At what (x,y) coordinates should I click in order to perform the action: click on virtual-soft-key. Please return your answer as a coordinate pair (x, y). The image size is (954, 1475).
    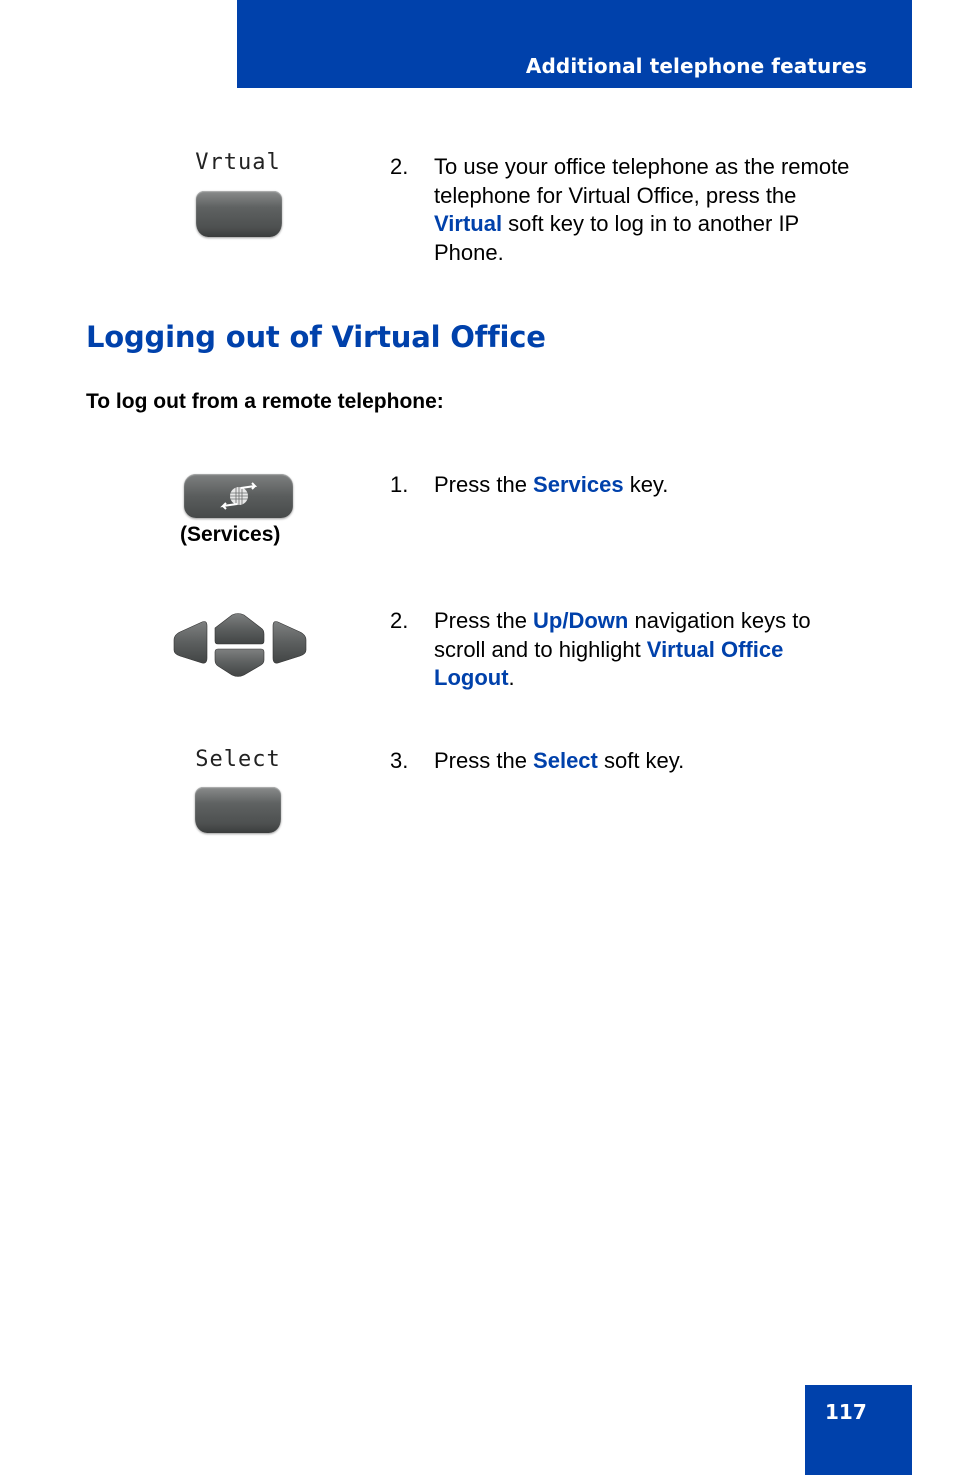
    Looking at the image, I should click on (239, 214).